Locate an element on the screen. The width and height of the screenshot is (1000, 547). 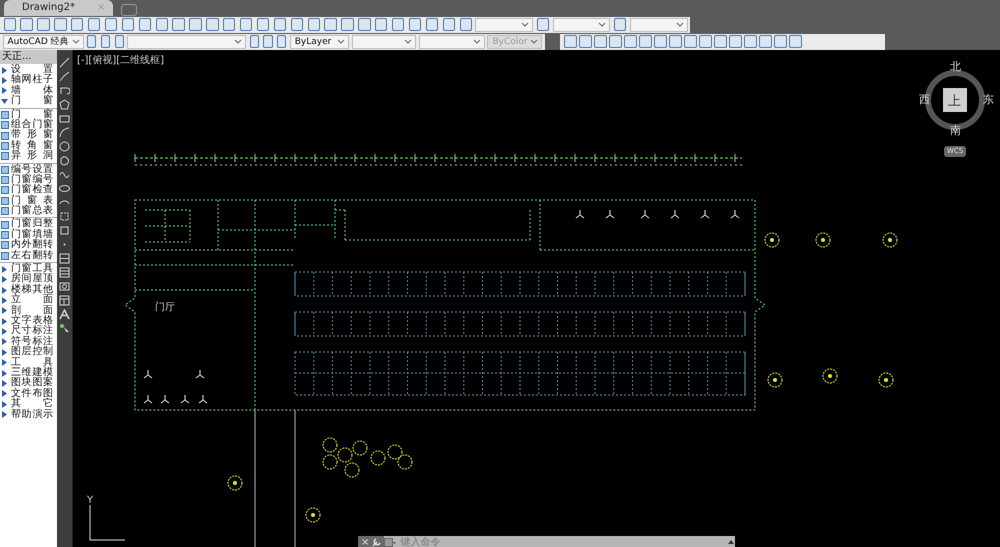
hatch-icon is located at coordinates (64, 258).